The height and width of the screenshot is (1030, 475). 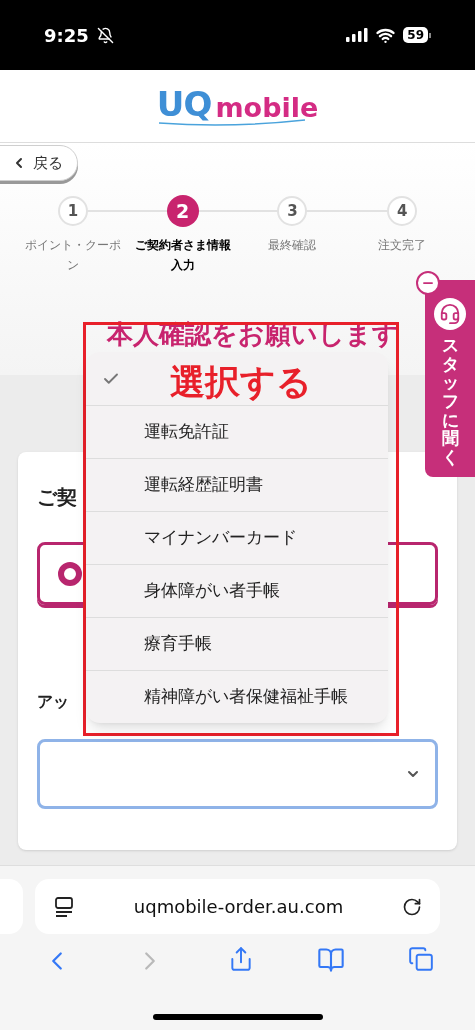 What do you see at coordinates (237, 774) in the screenshot?
I see `select-field` at bounding box center [237, 774].